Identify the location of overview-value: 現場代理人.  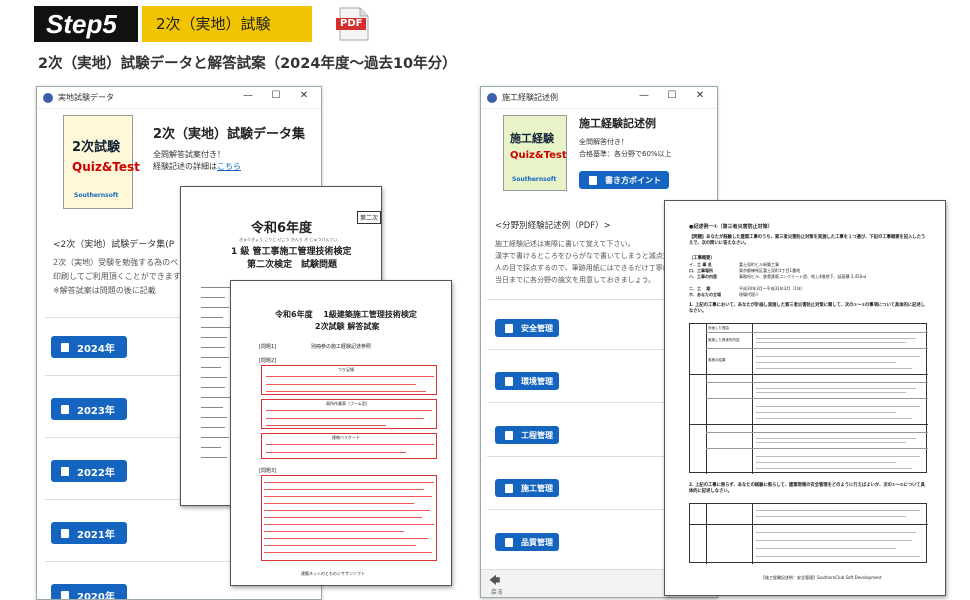
(749, 294).